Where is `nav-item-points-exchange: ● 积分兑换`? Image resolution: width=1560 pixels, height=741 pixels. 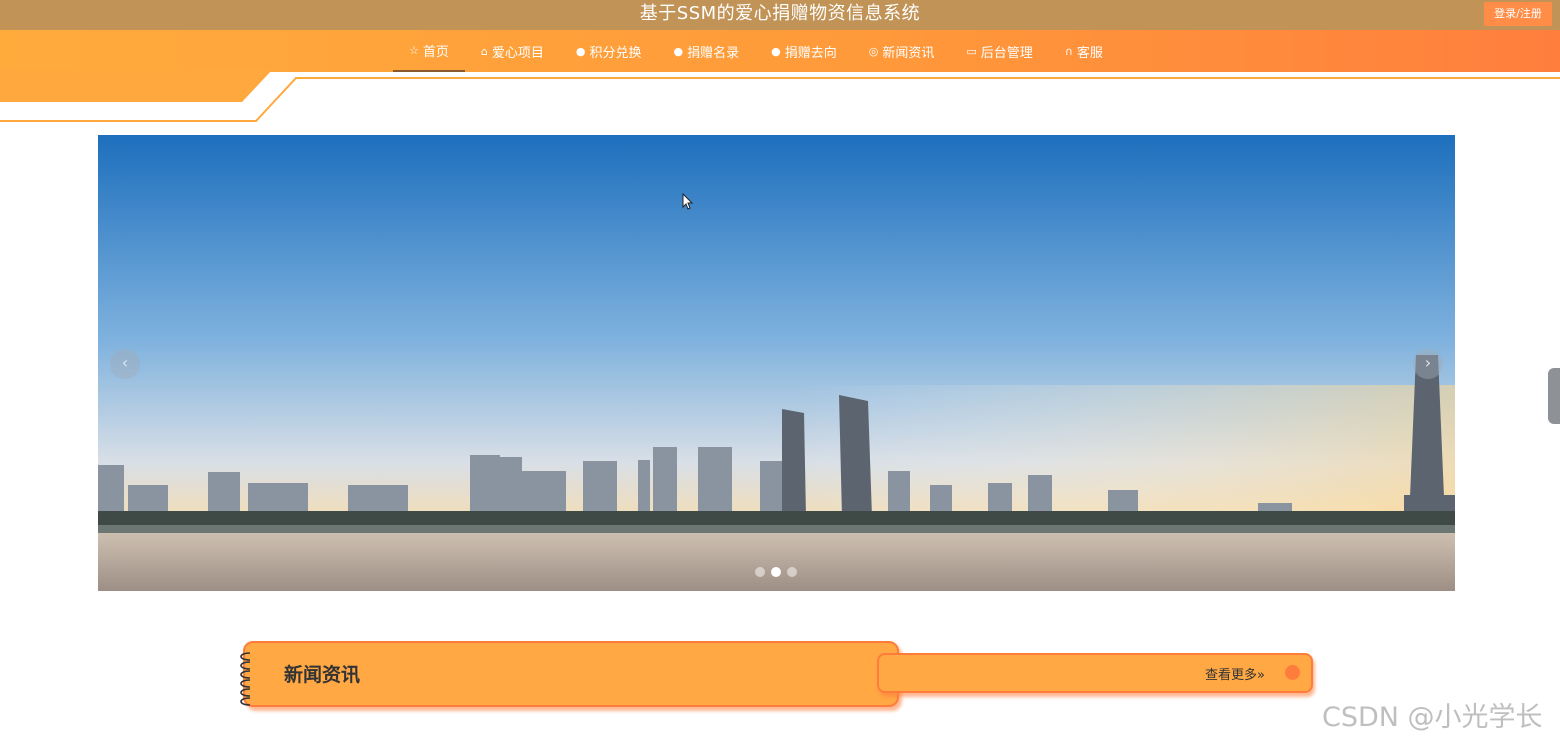
nav-item-points-exchange: ● 积分兑换 is located at coordinates (609, 51).